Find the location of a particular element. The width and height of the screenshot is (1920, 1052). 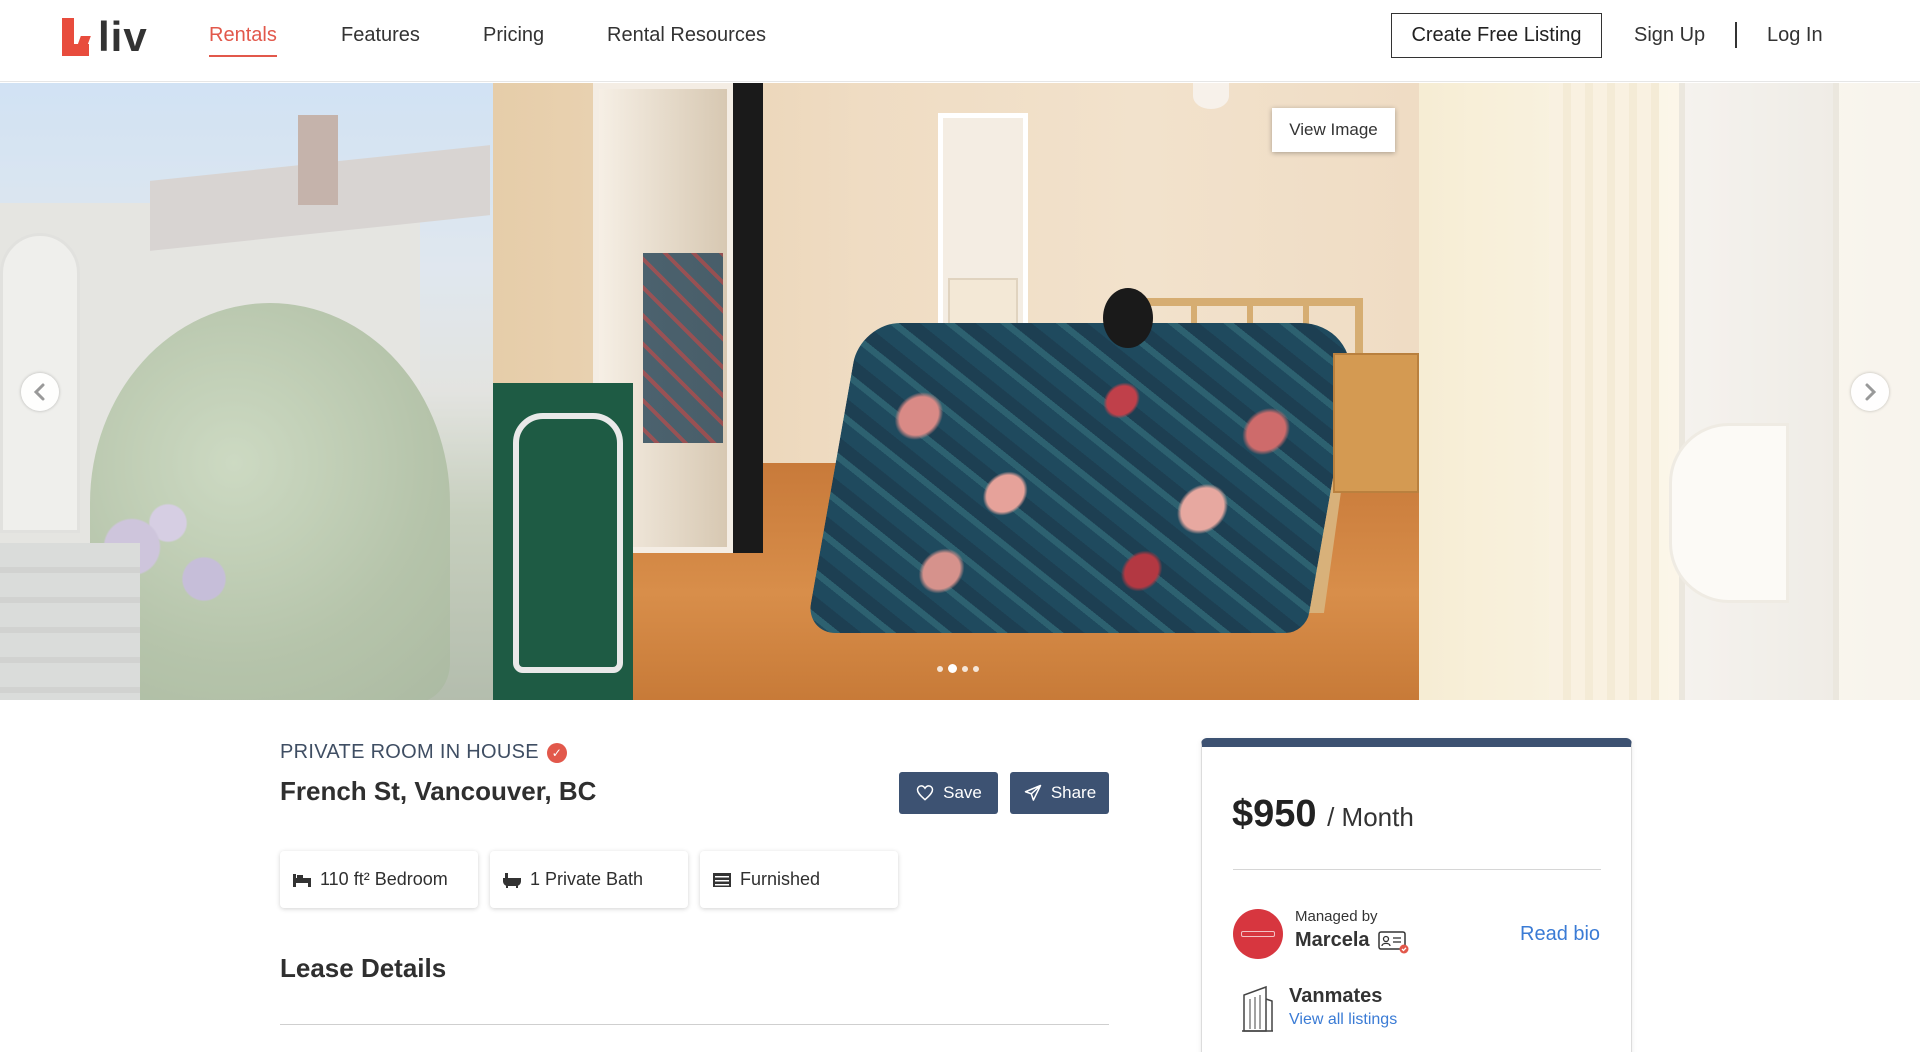

send-icon is located at coordinates (1033, 792).